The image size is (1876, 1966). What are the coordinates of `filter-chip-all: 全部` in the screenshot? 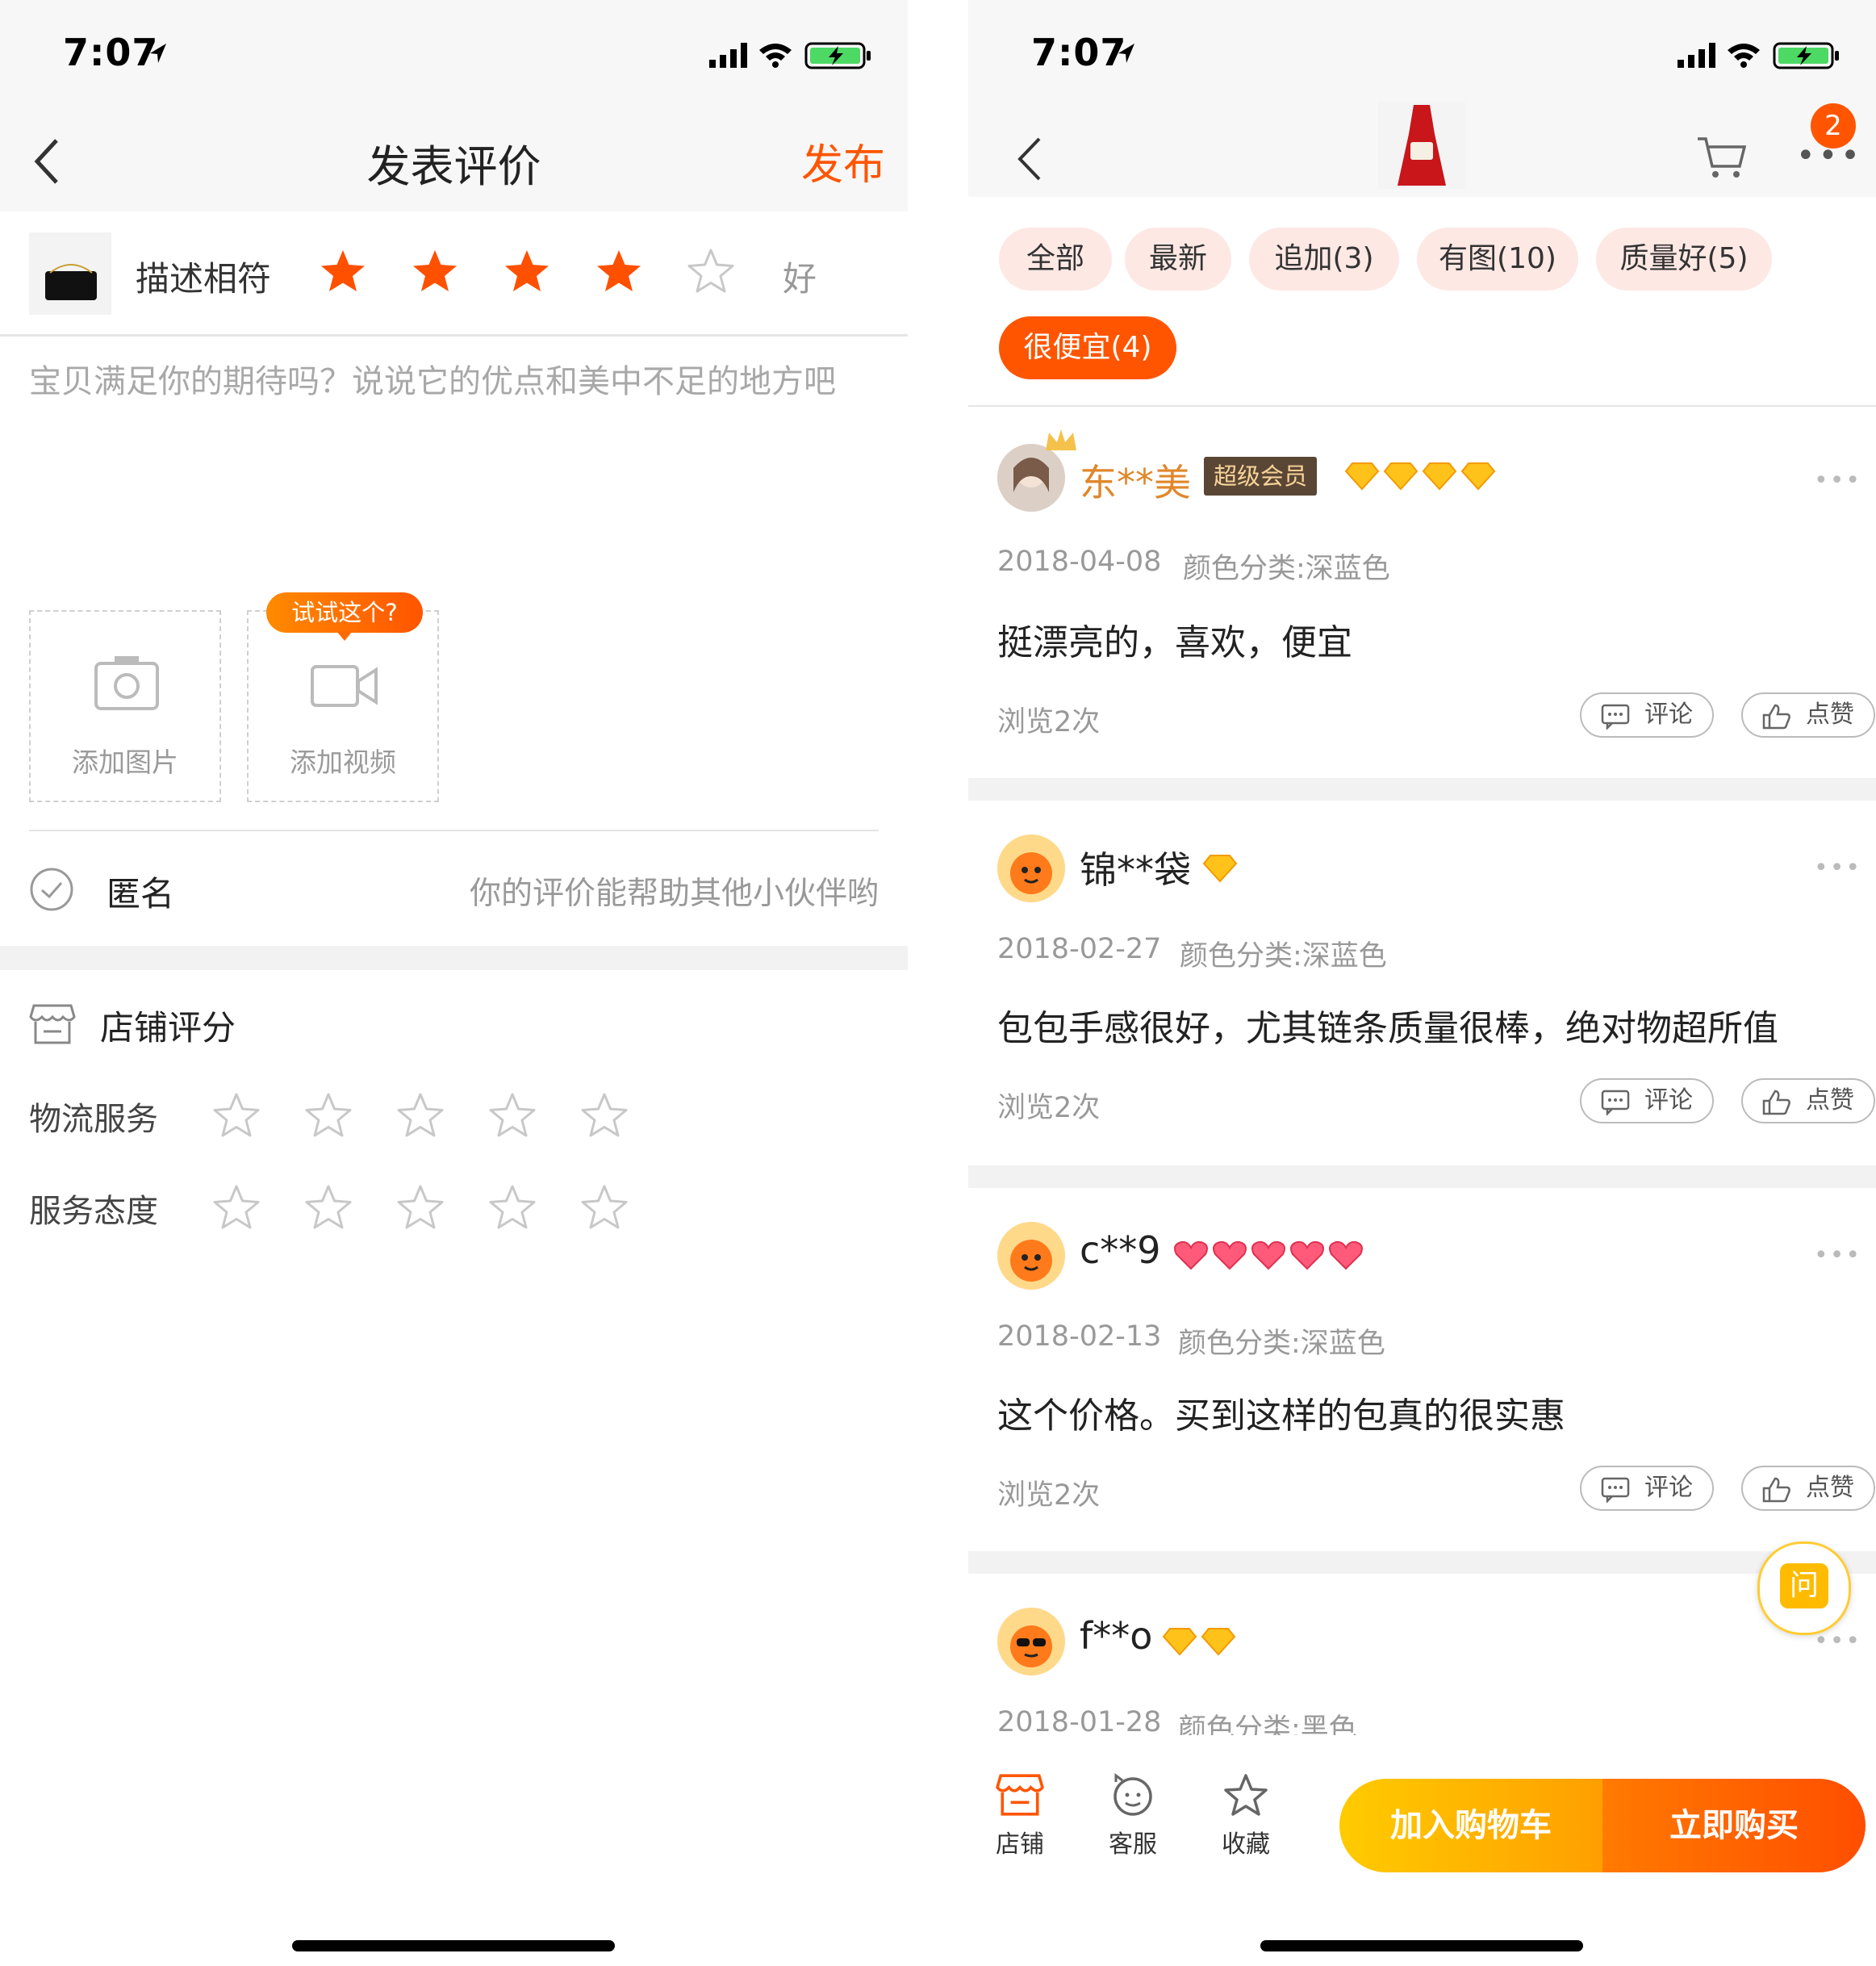 It's located at (1055, 259).